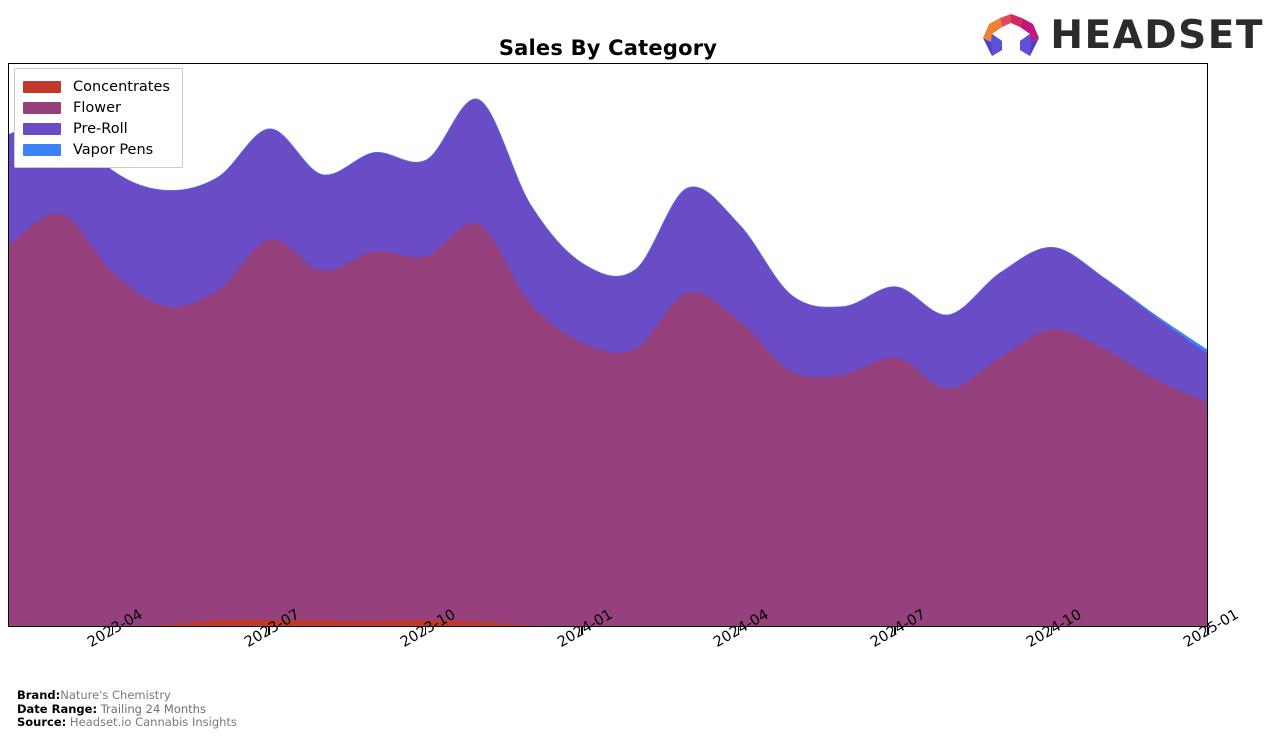  Describe the element at coordinates (42, 107) in the screenshot. I see `legend-swatch-flower` at that location.